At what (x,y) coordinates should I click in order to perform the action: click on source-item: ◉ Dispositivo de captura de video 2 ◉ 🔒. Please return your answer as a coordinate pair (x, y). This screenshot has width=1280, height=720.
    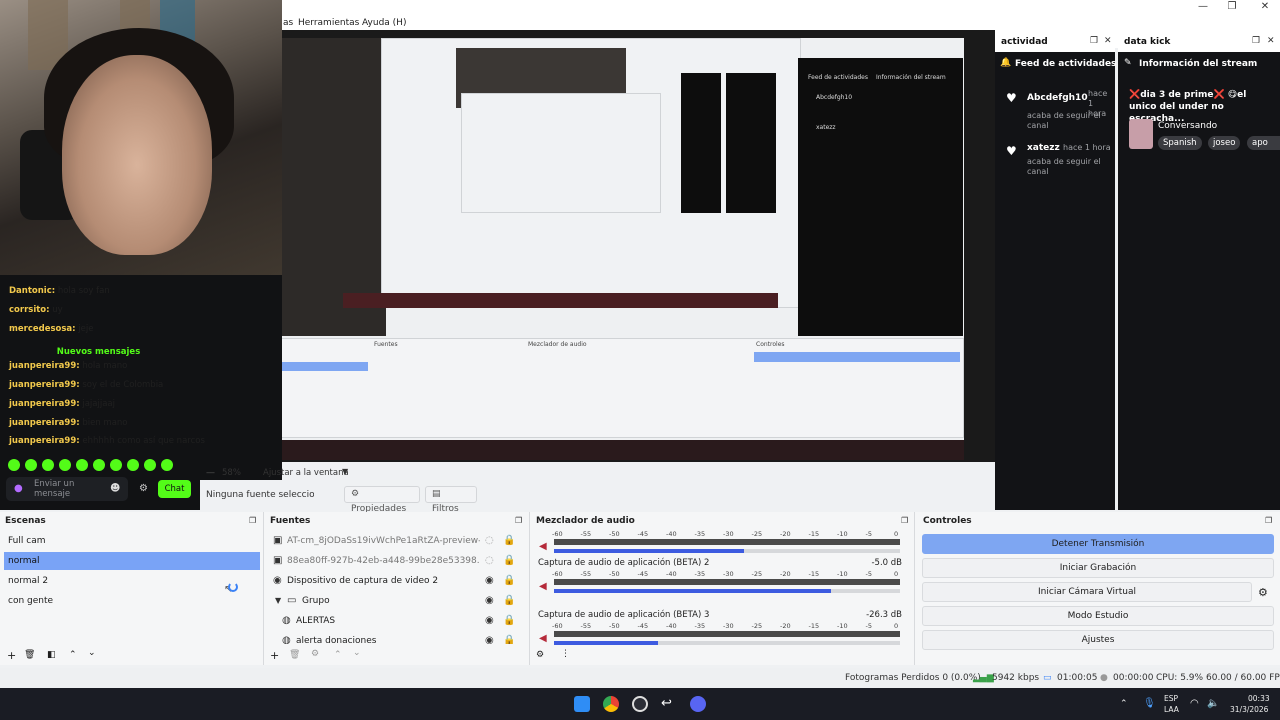
    Looking at the image, I should click on (398, 581).